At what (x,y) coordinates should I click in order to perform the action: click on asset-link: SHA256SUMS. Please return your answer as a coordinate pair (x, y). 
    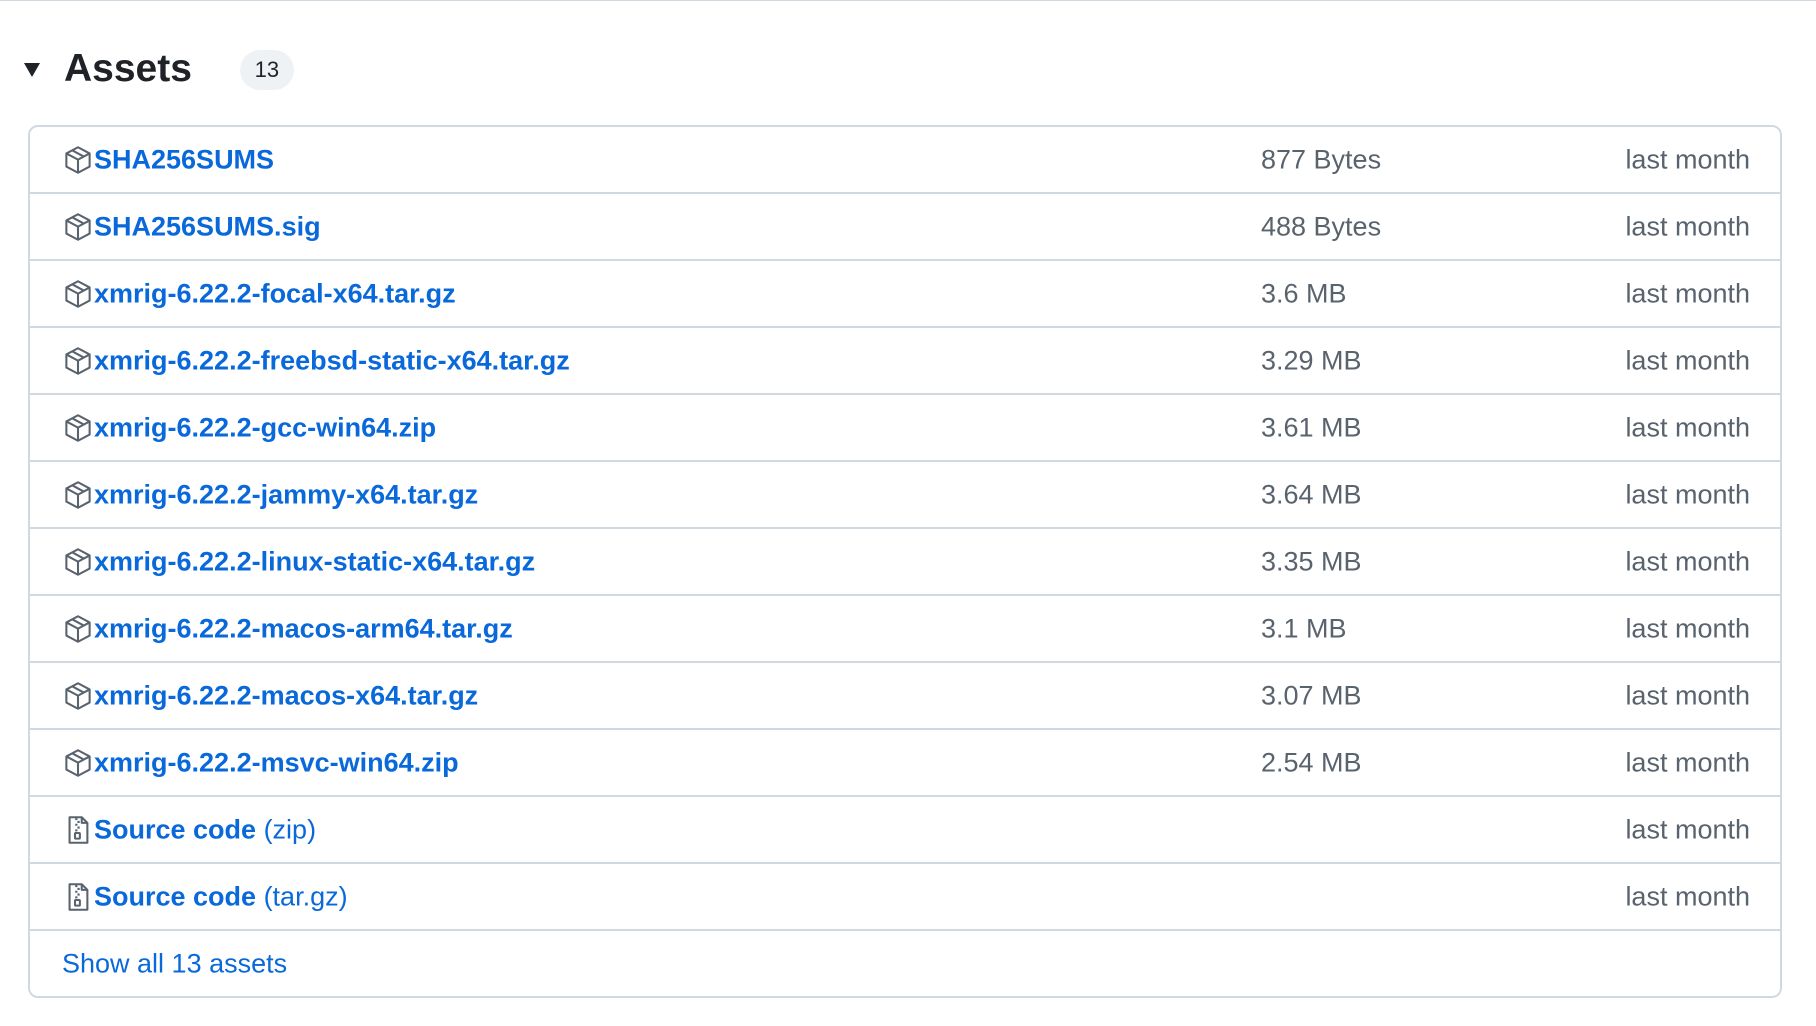
    Looking at the image, I should click on (184, 159).